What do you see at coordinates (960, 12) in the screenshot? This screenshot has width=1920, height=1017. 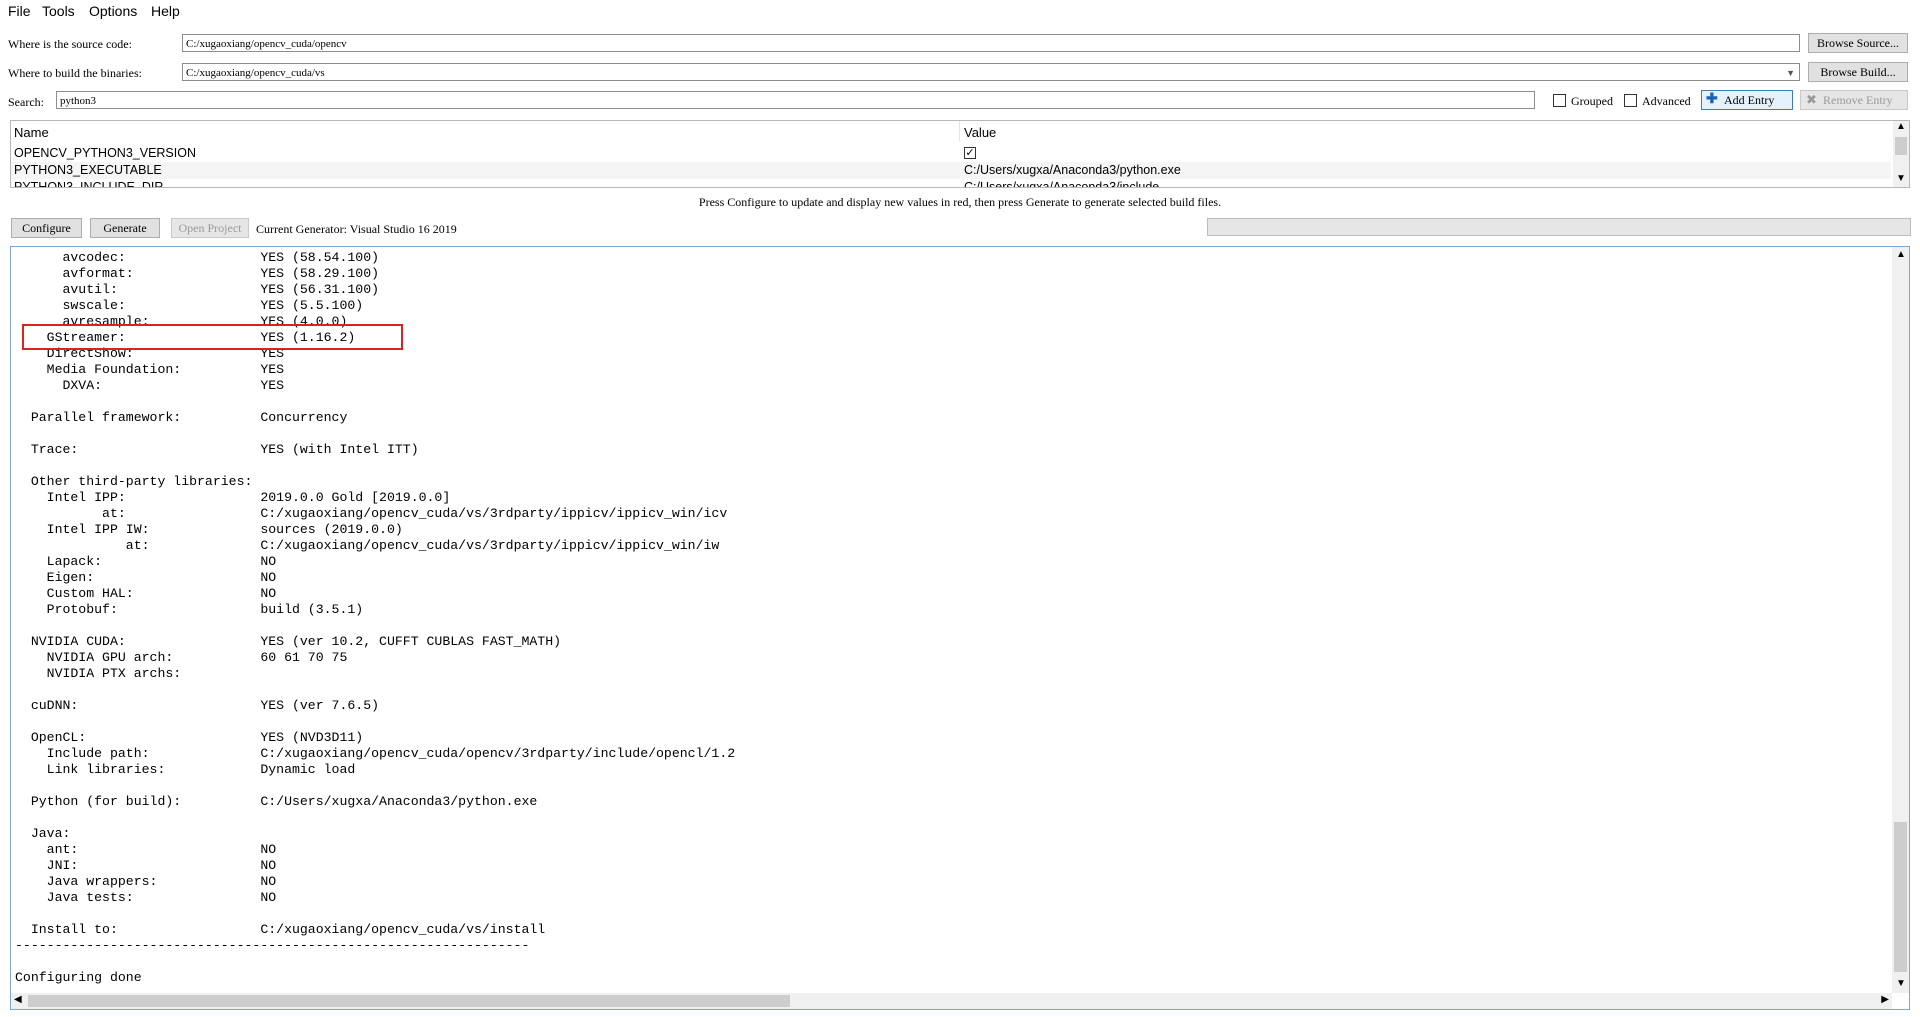 I see `menu-bar: File Tools Options Help` at bounding box center [960, 12].